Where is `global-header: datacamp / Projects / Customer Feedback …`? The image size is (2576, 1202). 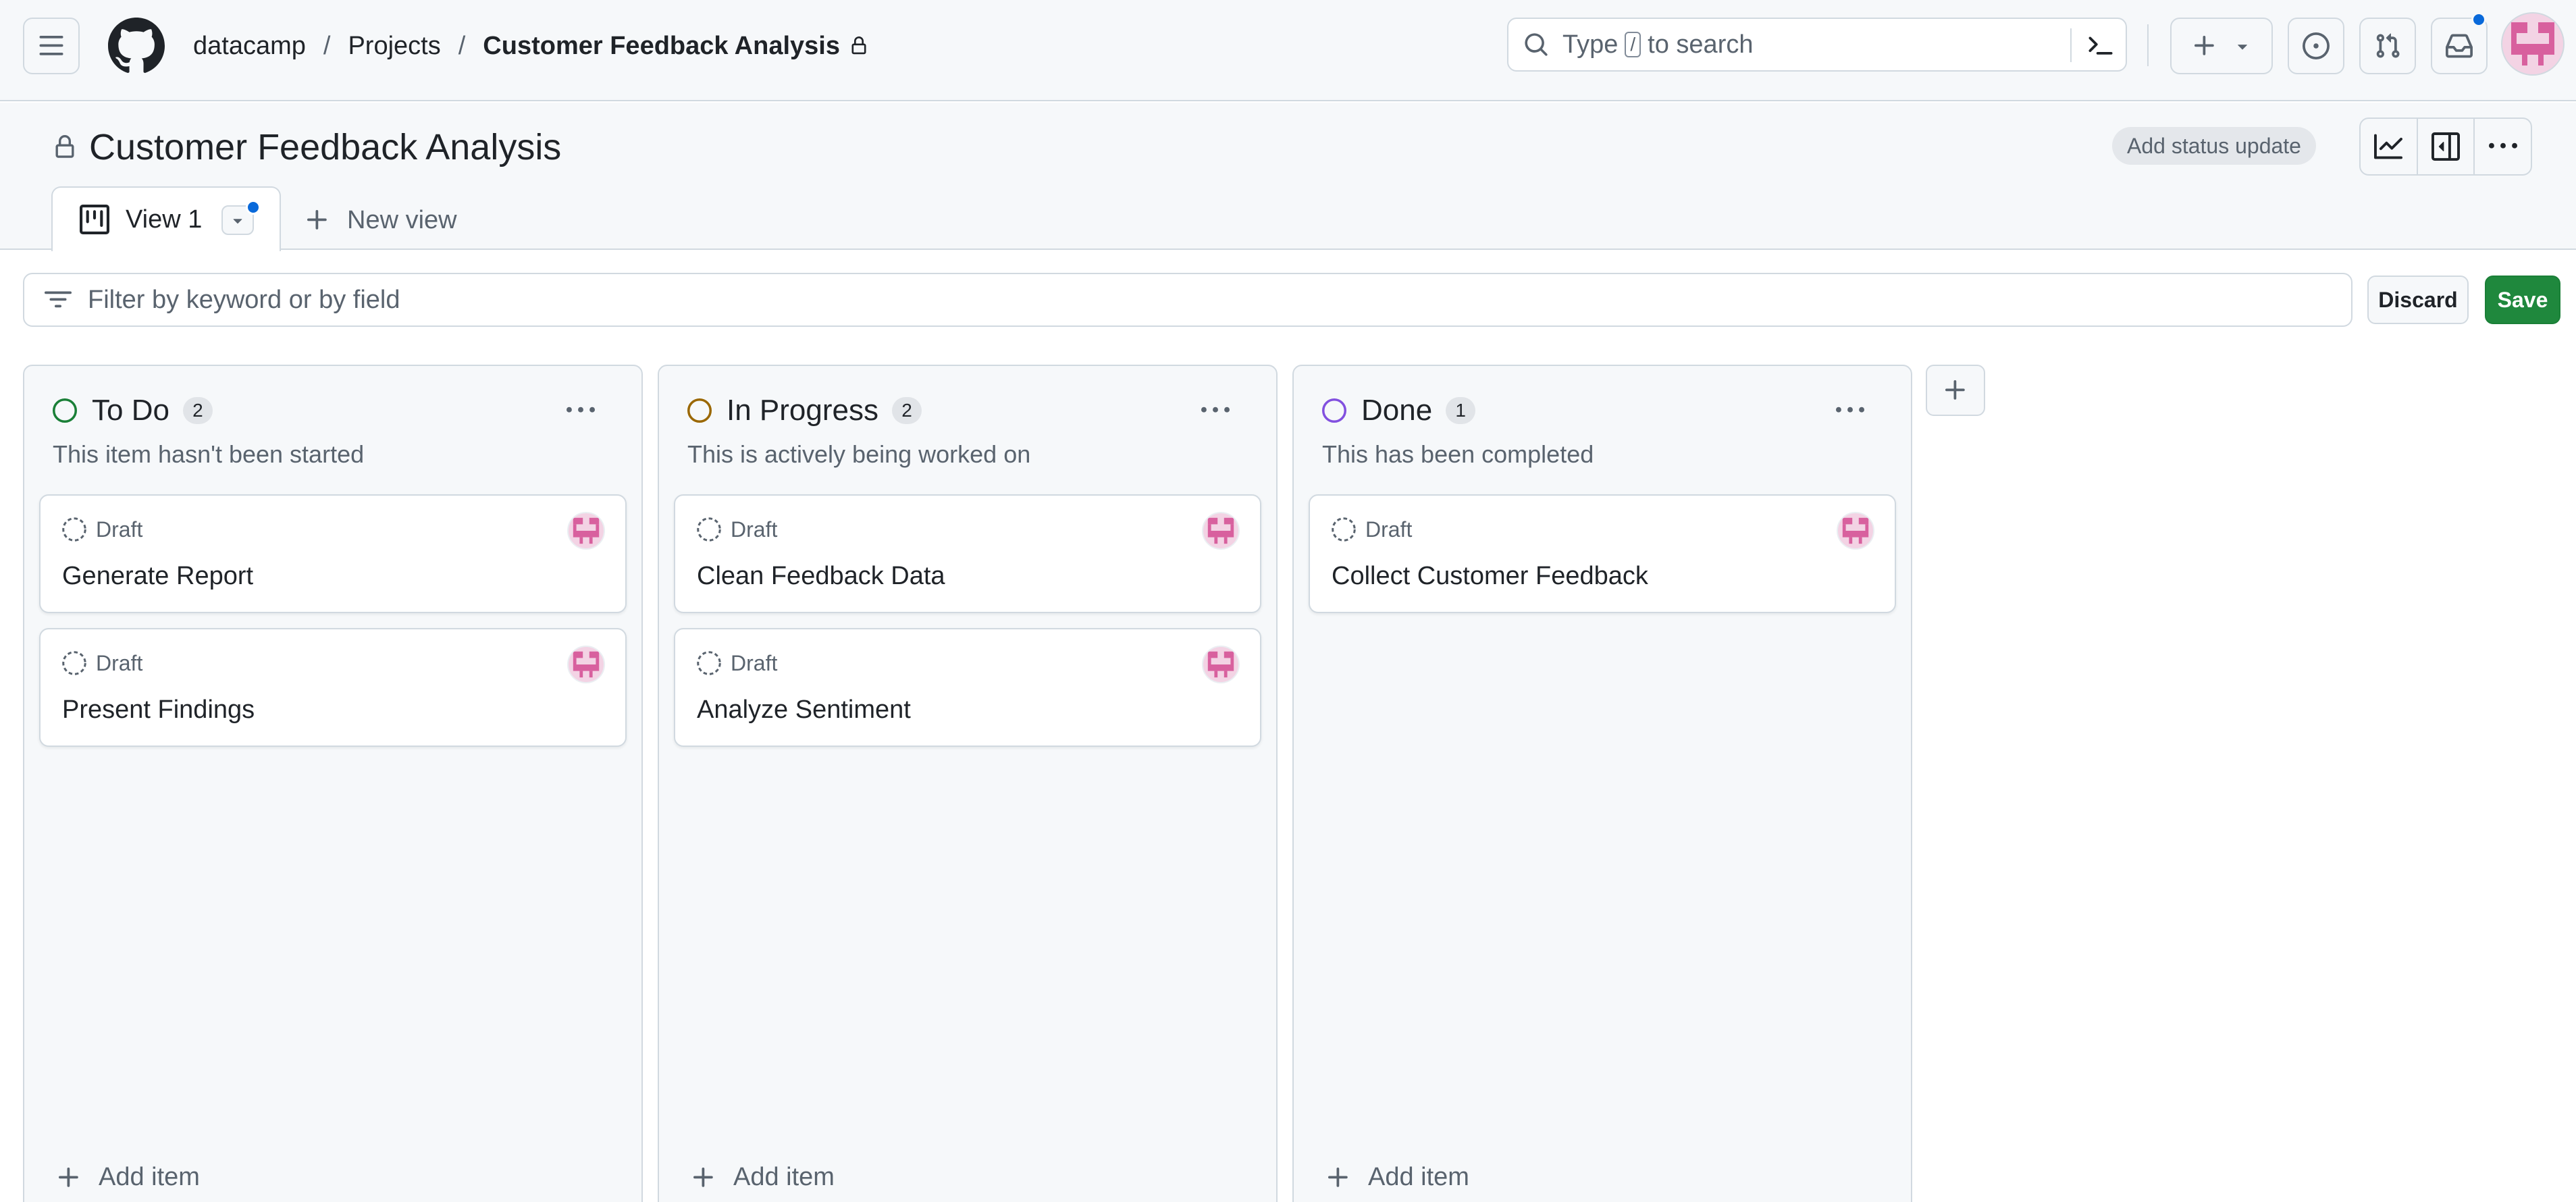 global-header: datacamp / Projects / Customer Feedback … is located at coordinates (1288, 50).